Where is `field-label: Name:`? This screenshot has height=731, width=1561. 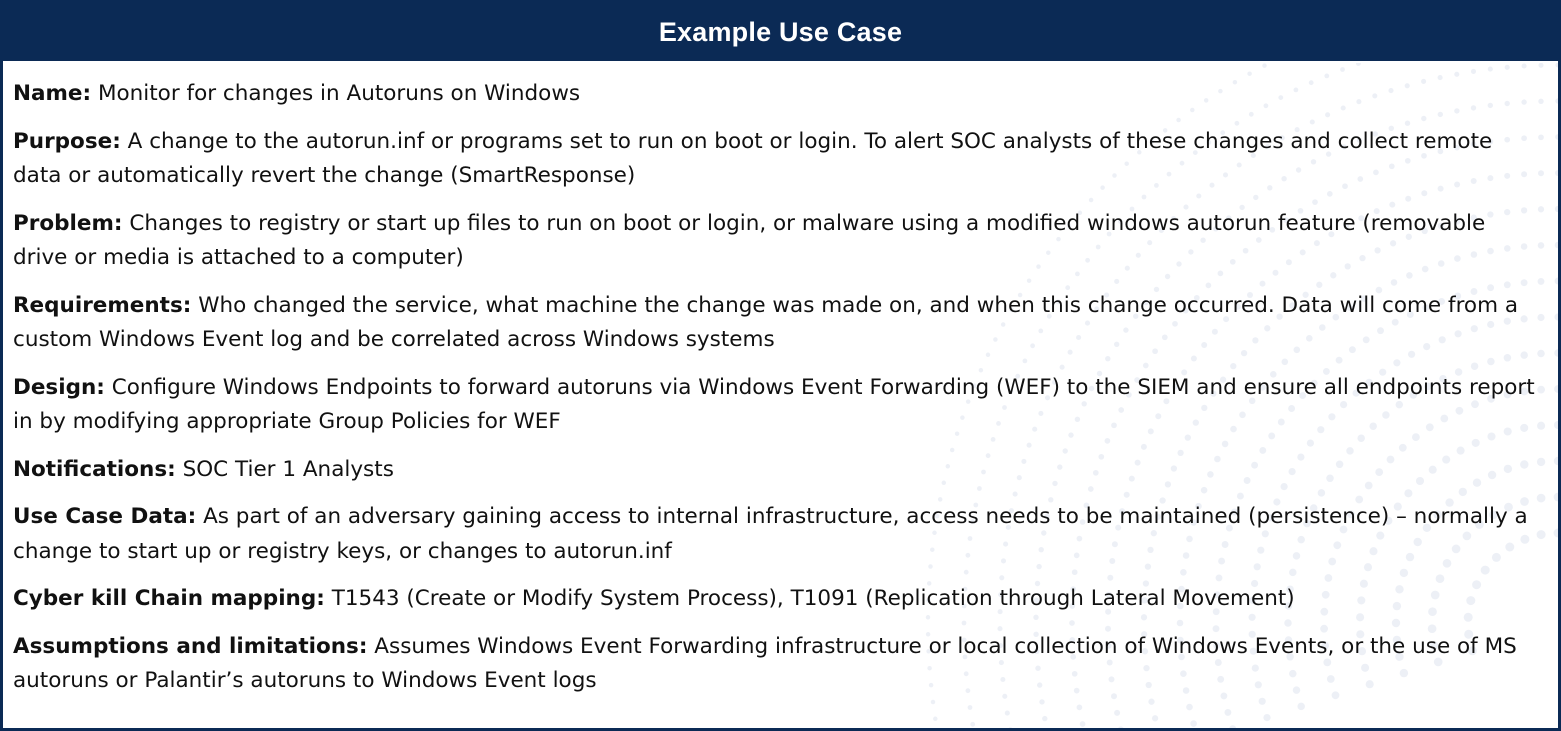
field-label: Name: is located at coordinates (52, 93).